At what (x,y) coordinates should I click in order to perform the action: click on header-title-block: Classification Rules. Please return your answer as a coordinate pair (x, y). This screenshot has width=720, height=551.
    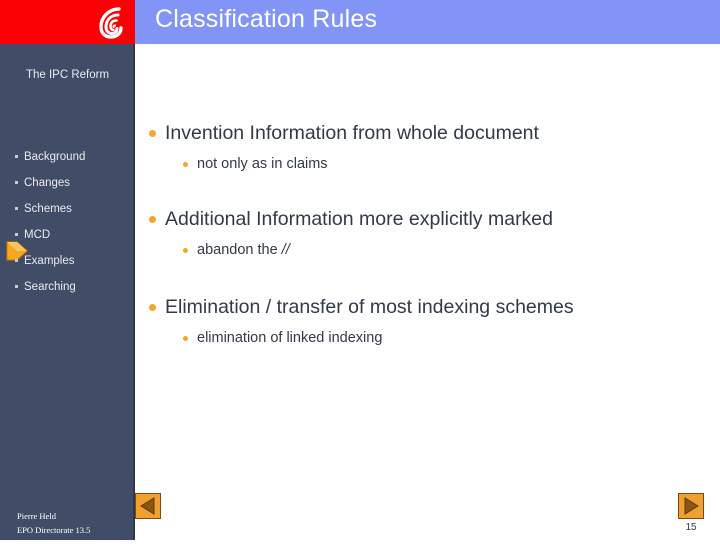
    Looking at the image, I should click on (427, 22).